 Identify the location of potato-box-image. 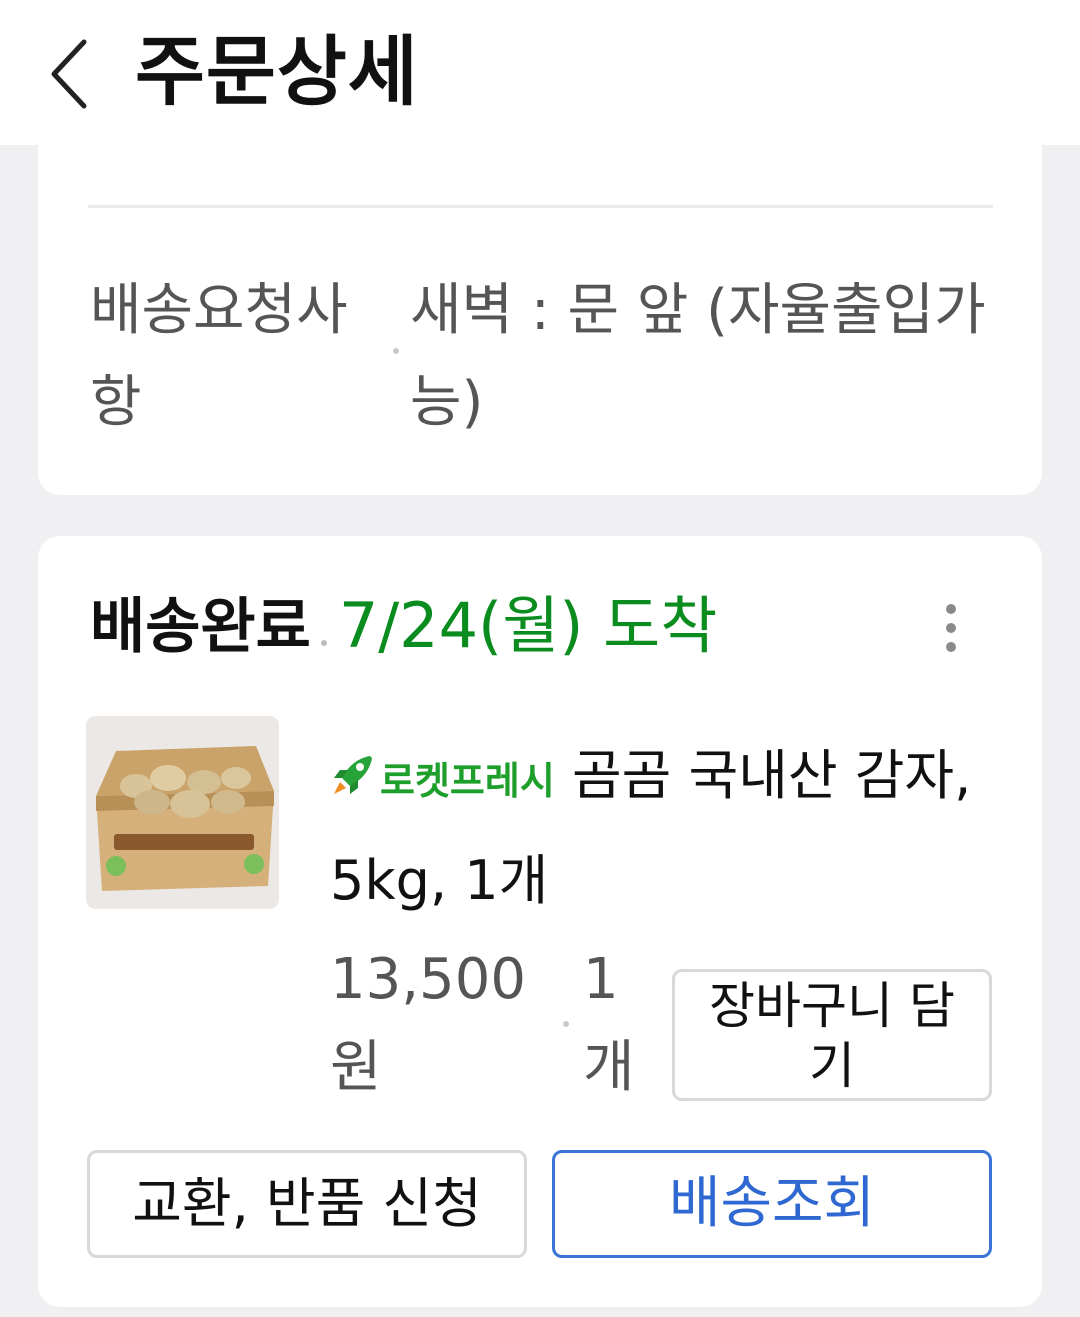
(182, 812).